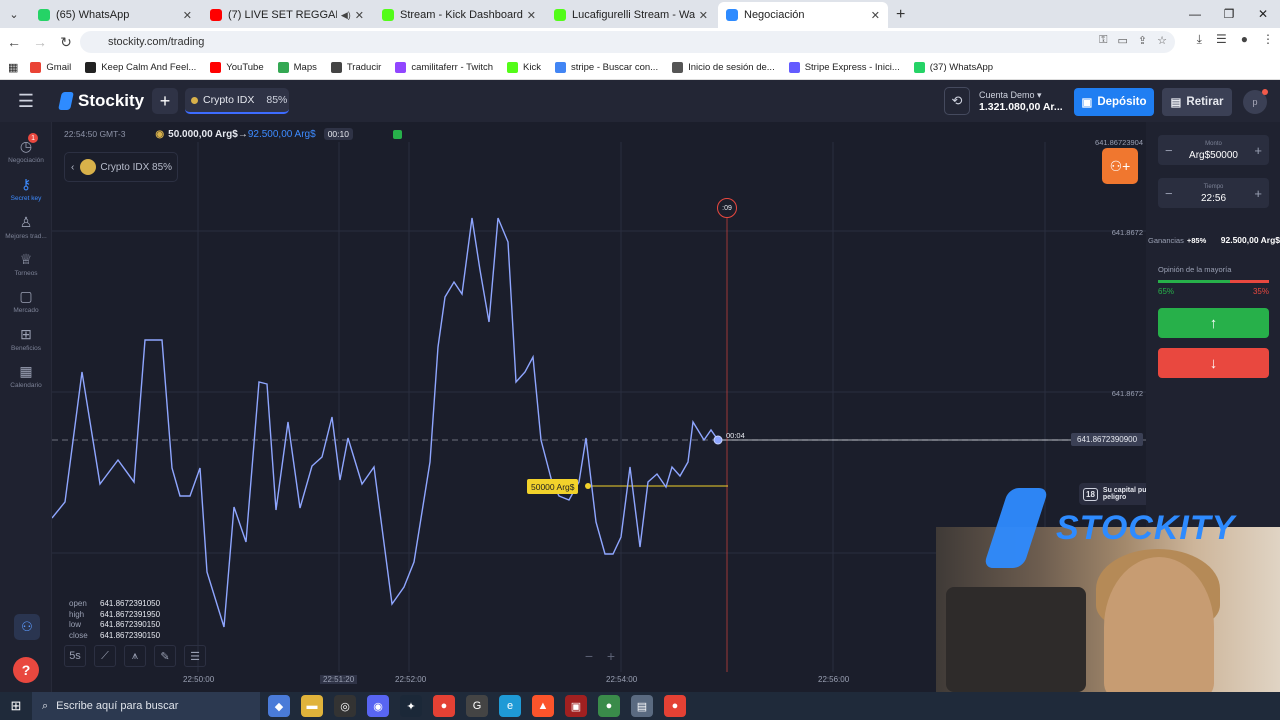  I want to click on browser-tab-negociacion: Negociación ✕, so click(803, 15).